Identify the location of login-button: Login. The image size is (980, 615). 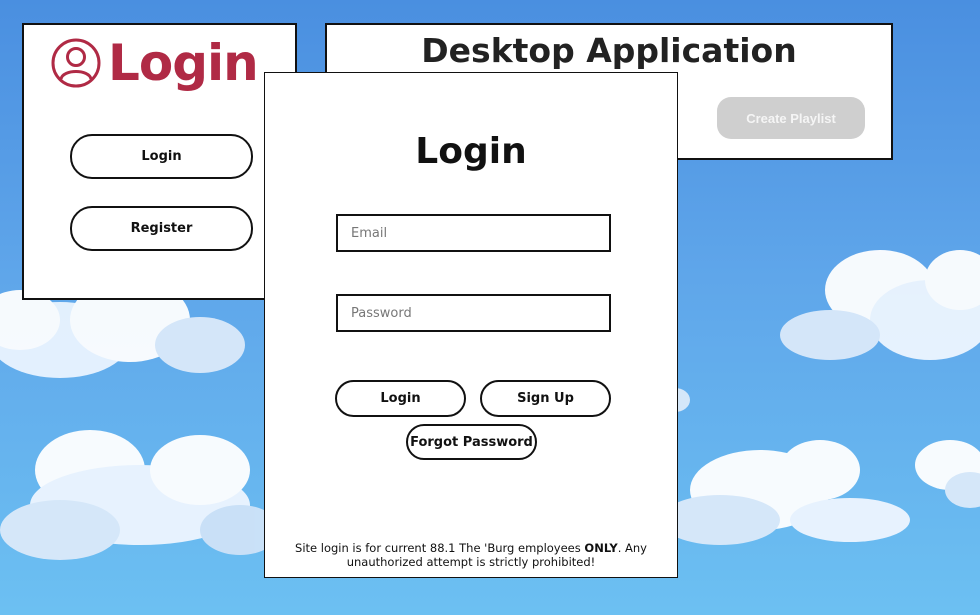
(161, 156).